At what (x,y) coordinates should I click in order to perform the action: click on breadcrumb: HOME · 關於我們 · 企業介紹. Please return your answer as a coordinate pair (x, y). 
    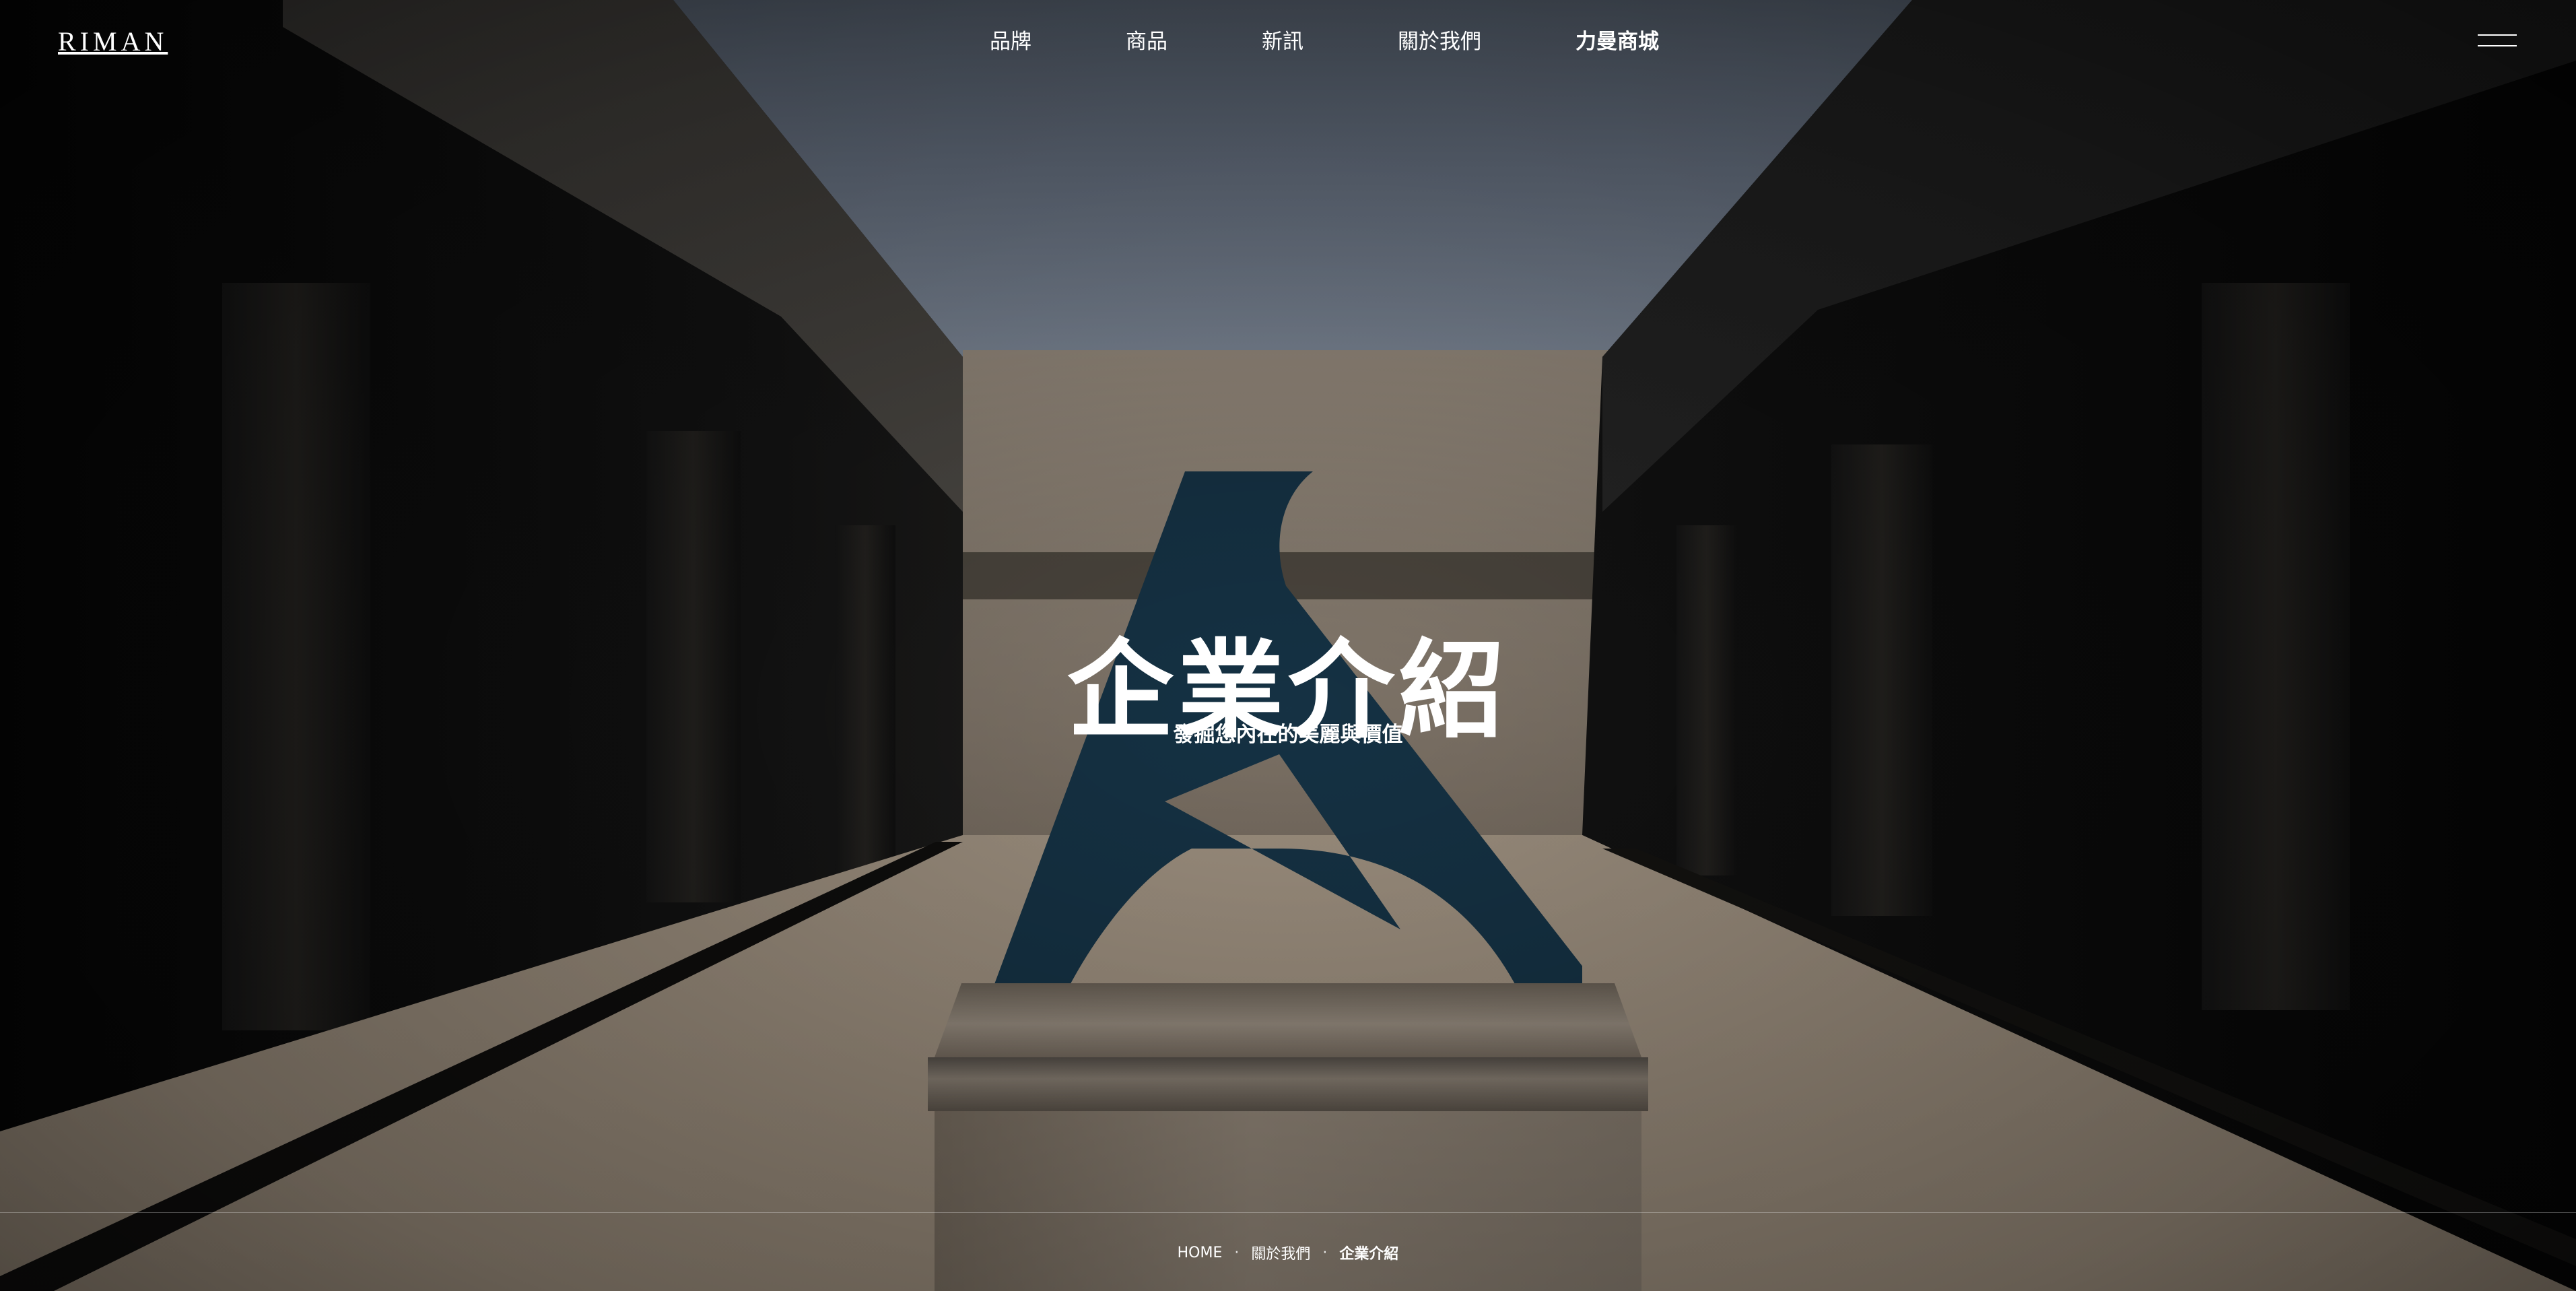
    Looking at the image, I should click on (1288, 1252).